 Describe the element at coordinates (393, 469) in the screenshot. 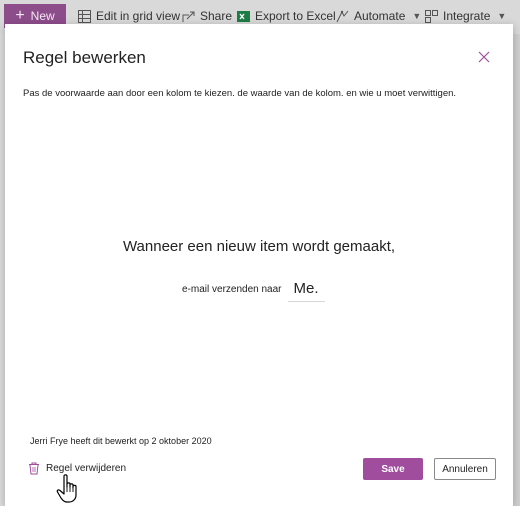

I see `save-button: Save` at that location.